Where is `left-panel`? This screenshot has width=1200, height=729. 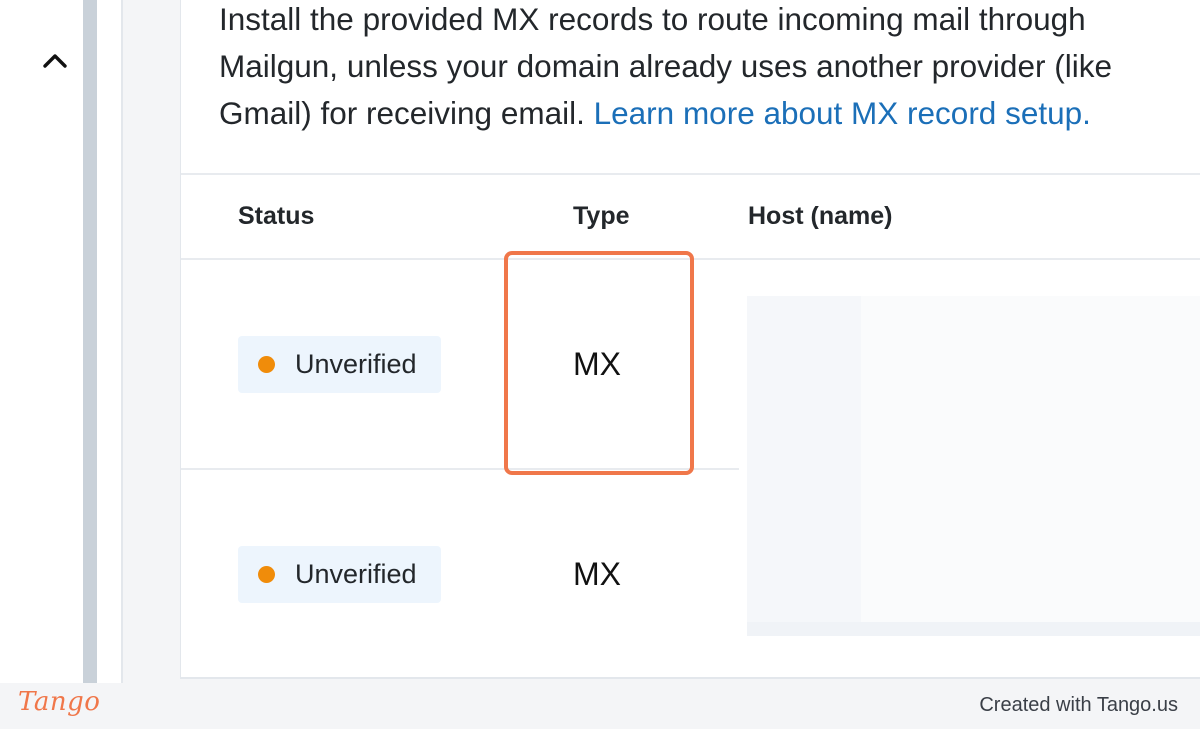 left-panel is located at coordinates (41, 341).